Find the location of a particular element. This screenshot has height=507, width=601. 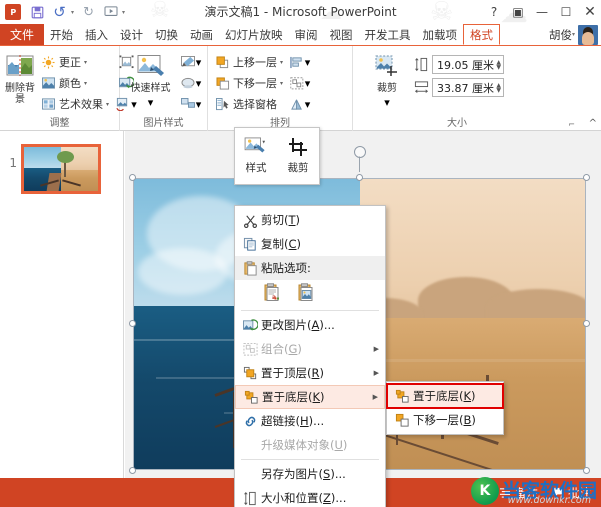

mini-style-button: ▾ 样式 is located at coordinates (256, 156).